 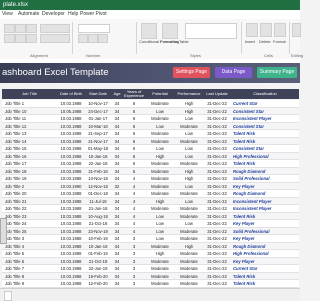 What do you see at coordinates (3, 231) in the screenshot?
I see `scroll-handle` at bounding box center [3, 231].